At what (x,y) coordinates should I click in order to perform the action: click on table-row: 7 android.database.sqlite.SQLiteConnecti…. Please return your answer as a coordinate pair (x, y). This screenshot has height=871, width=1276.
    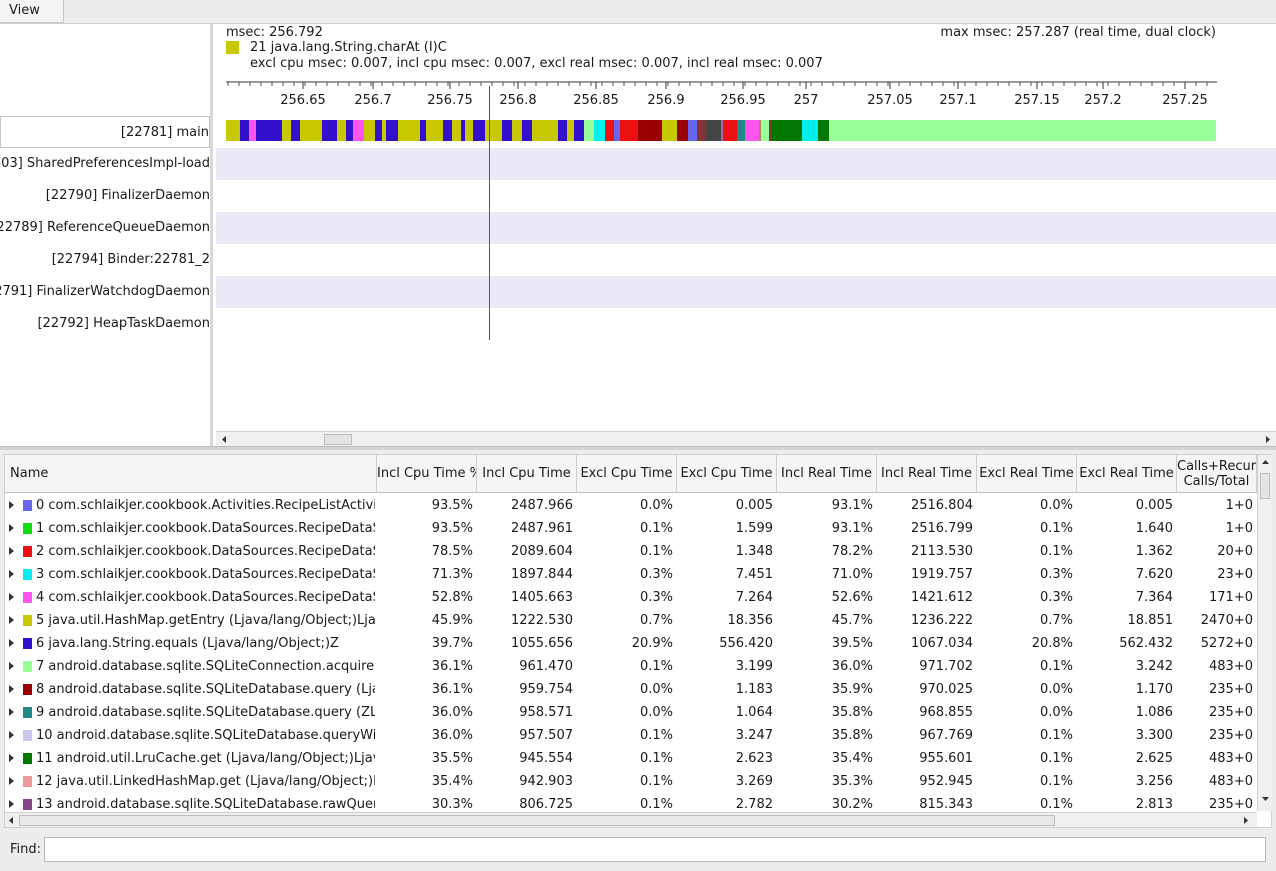
    Looking at the image, I should click on (631, 666).